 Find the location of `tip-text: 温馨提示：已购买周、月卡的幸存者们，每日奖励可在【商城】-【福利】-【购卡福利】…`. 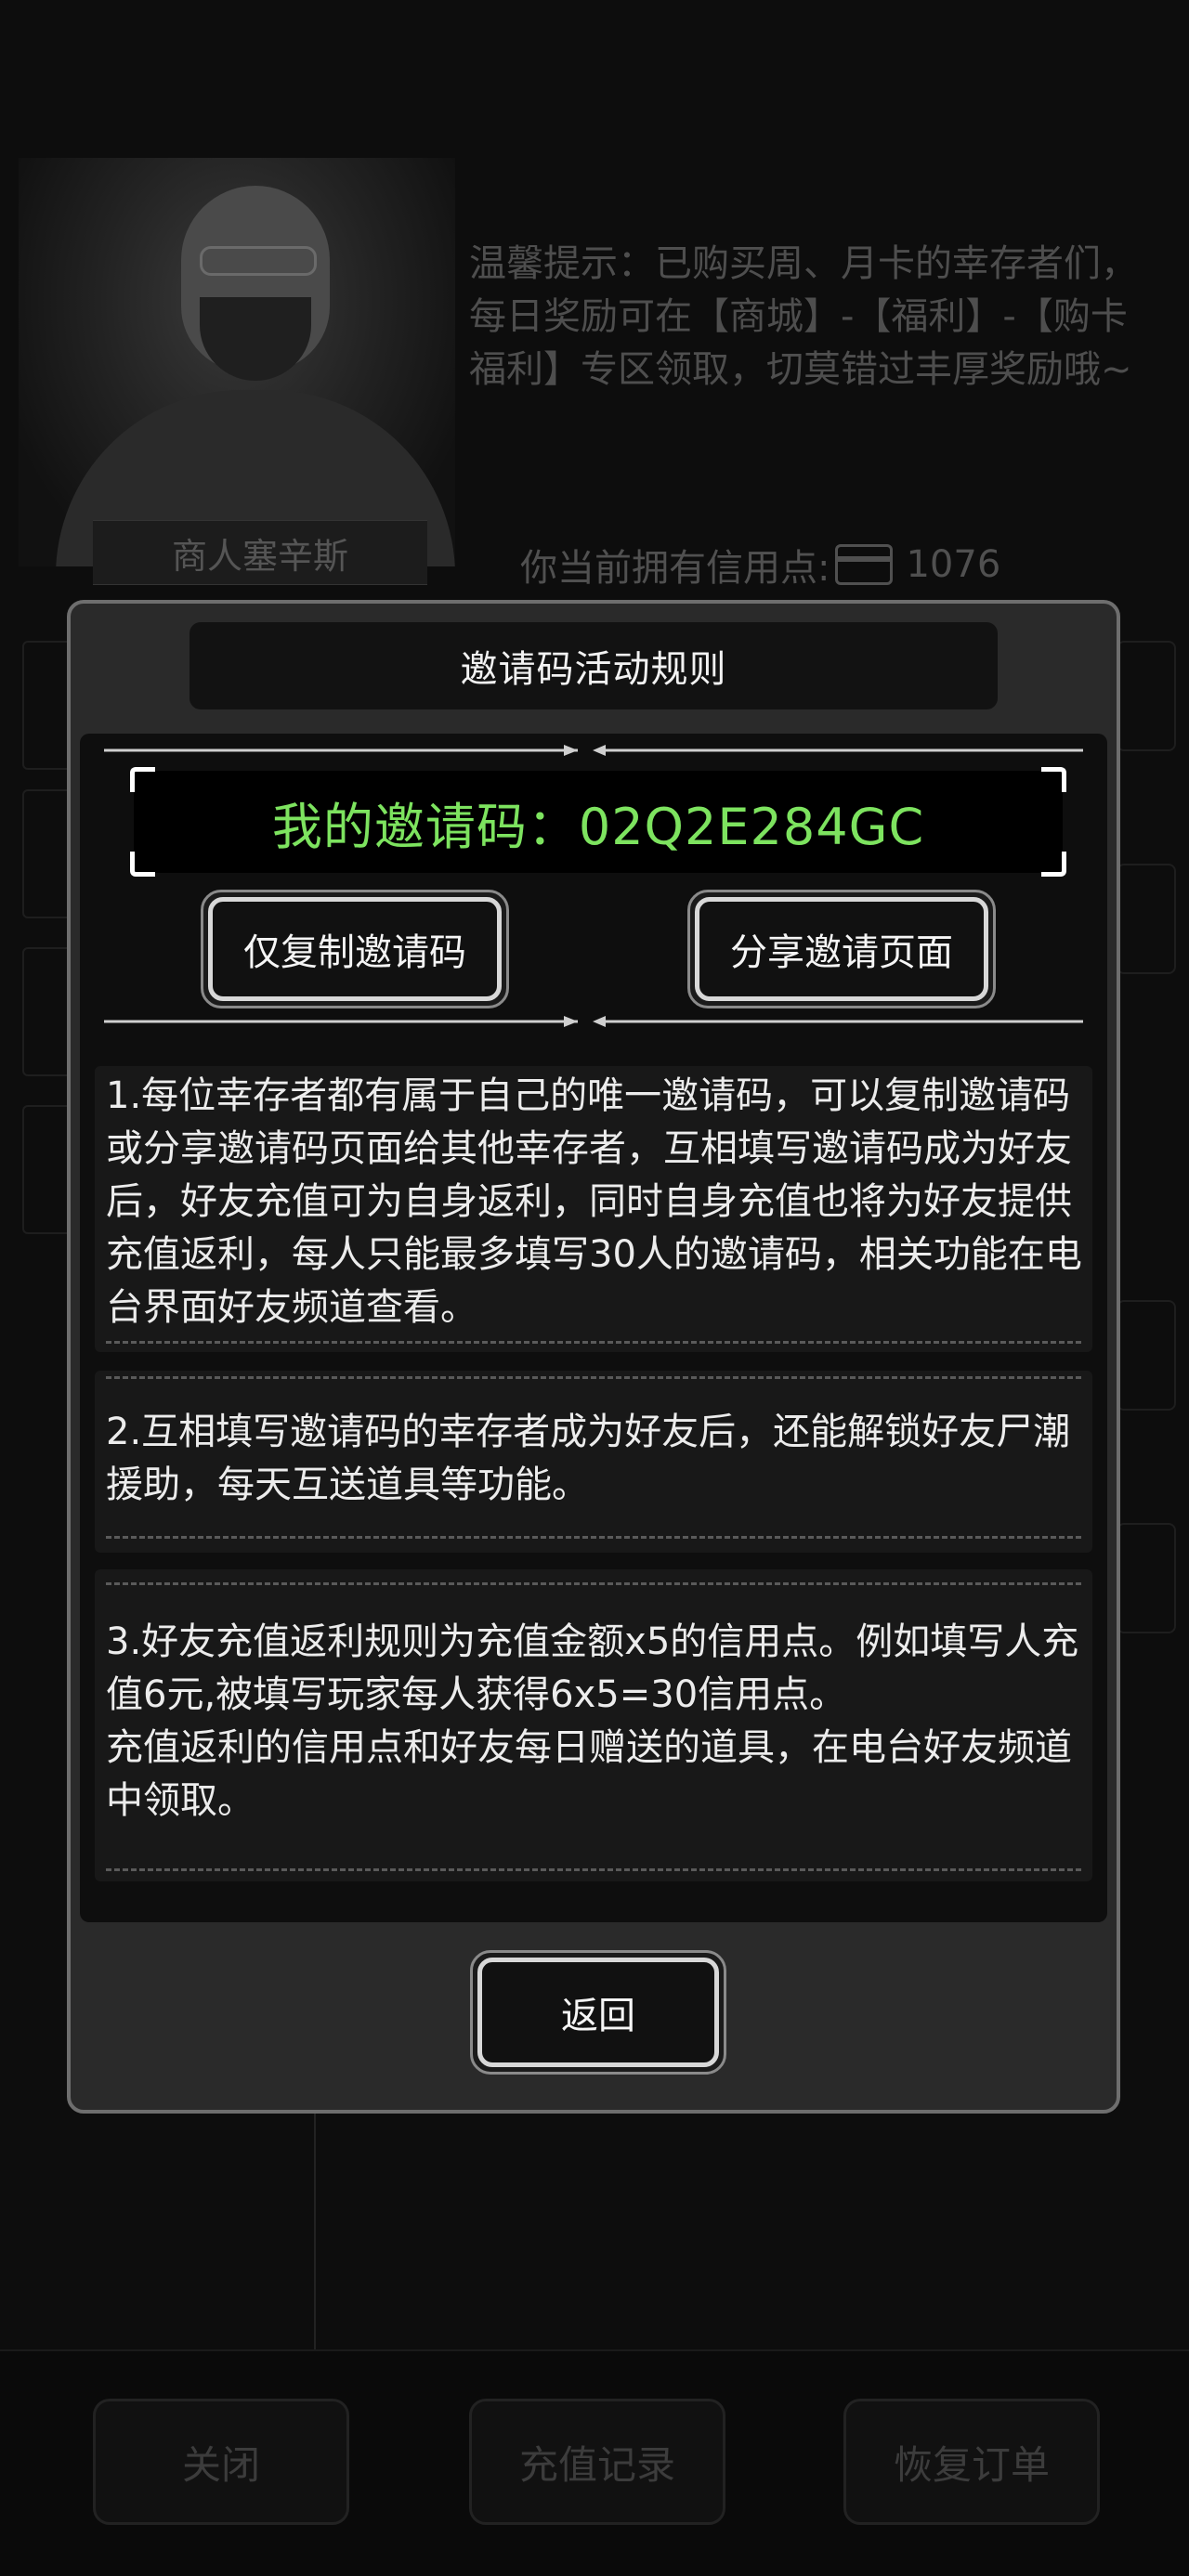

tip-text: 温馨提示：已购买周、月卡的幸存者们，每日奖励可在【商城】-【福利】-【购卡福利】… is located at coordinates (803, 316).